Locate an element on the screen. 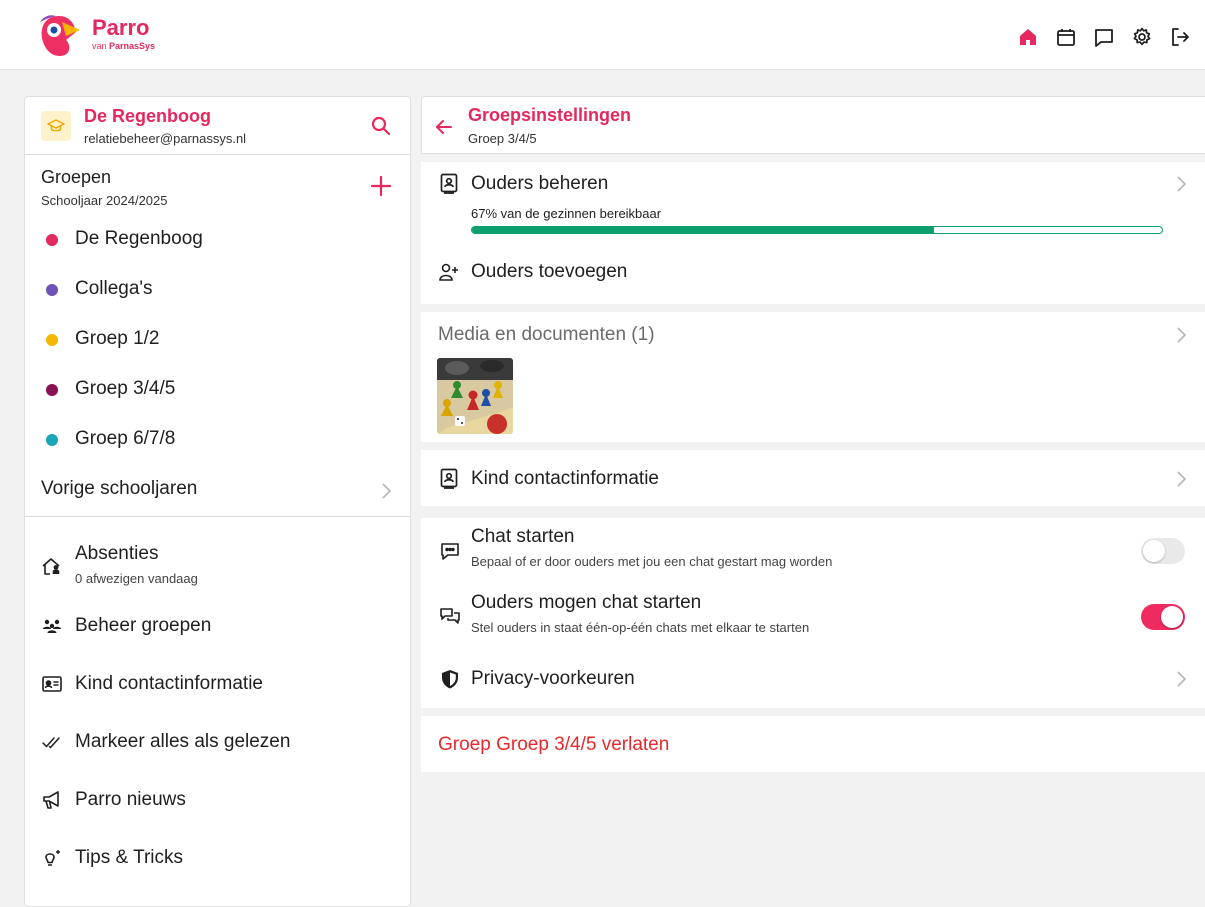  lightbulb-icon is located at coordinates (52, 858).